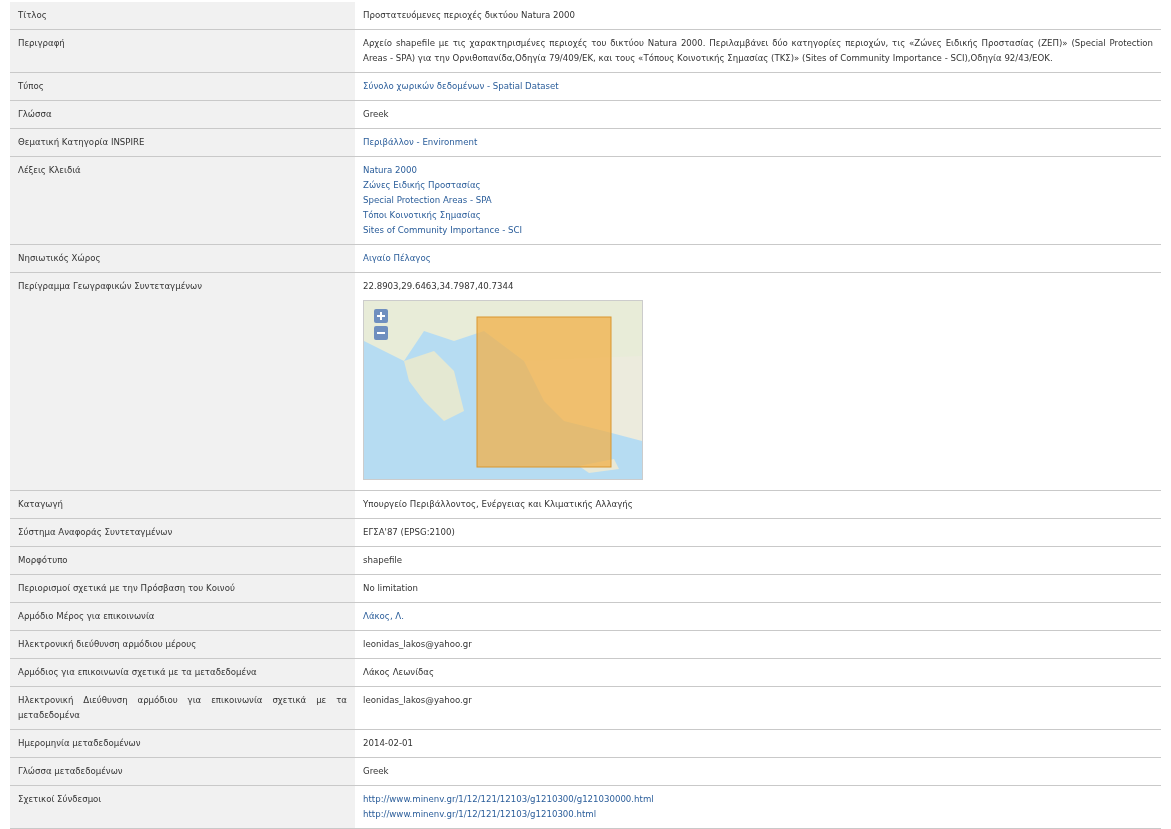 This screenshot has width=1171, height=829. I want to click on field-label: Νησιωτικός Χώρος, so click(182, 259).